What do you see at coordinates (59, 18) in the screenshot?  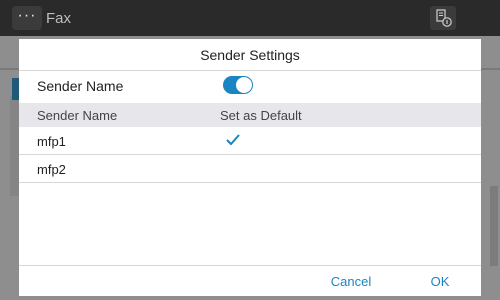 I see `app-title: Fax` at bounding box center [59, 18].